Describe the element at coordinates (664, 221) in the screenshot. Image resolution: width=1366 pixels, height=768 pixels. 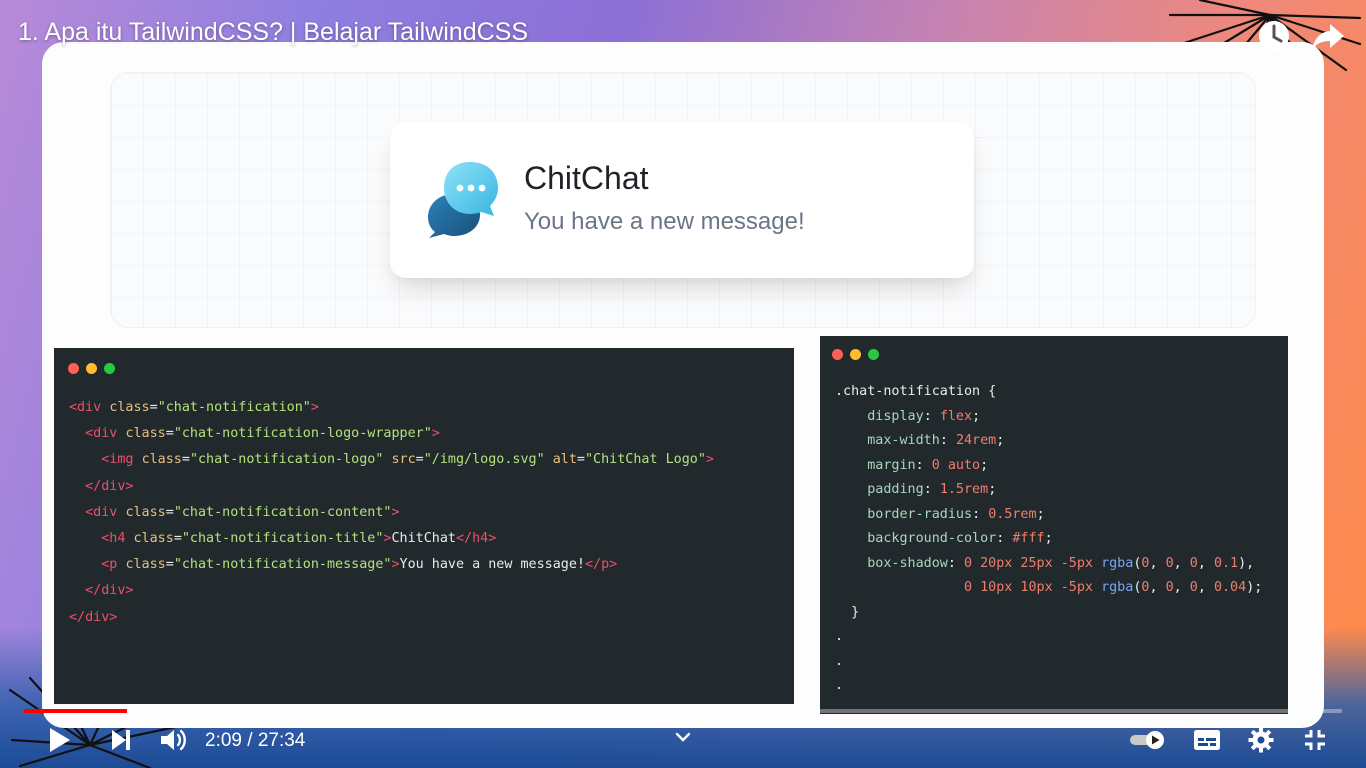
I see `card-message: You have a new message!` at that location.